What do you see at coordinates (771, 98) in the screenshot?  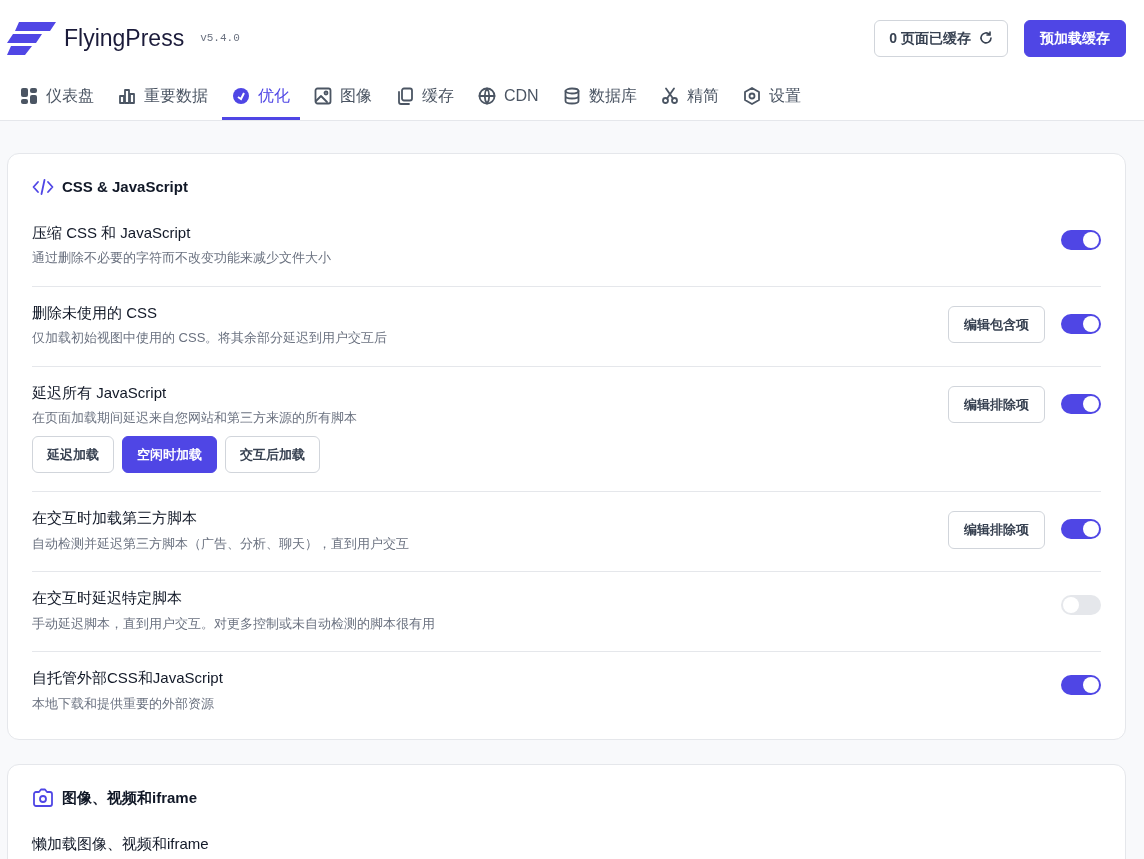 I see `nav-tab: 设置` at bounding box center [771, 98].